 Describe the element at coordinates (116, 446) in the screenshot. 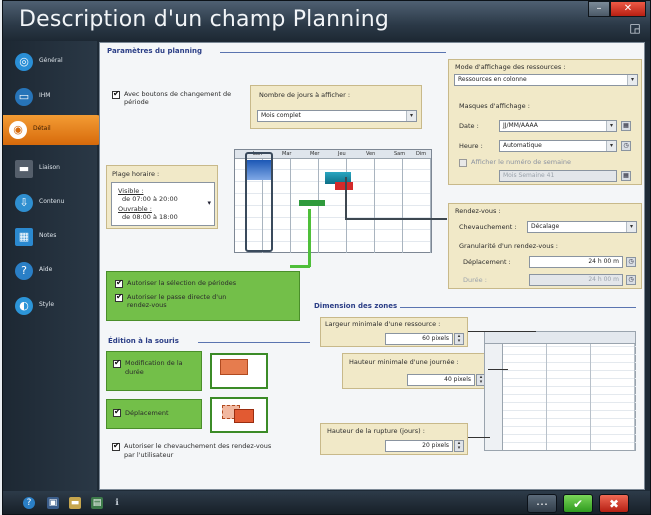

I see `overlap-user-checkbox` at that location.